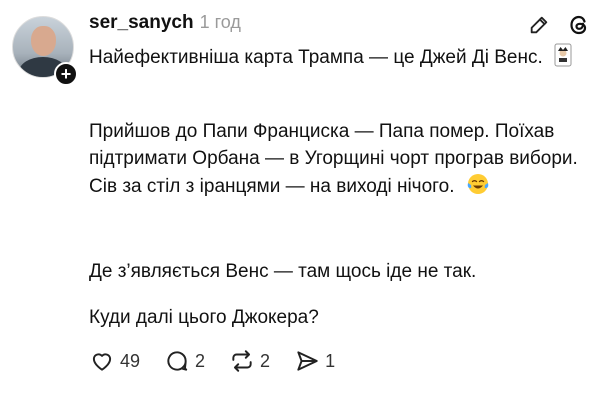 The image size is (608, 403). Describe the element at coordinates (200, 360) in the screenshot. I see `reply-count: 2` at that location.